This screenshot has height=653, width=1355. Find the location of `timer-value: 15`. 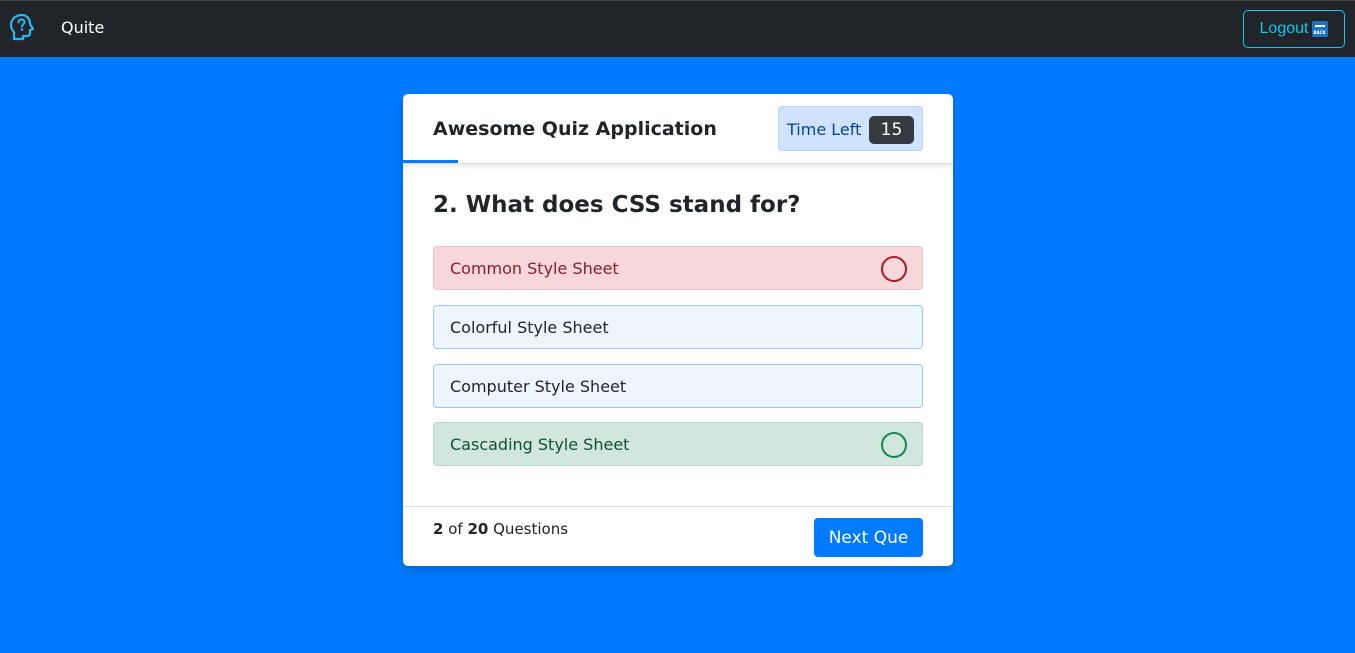

timer-value: 15 is located at coordinates (891, 130).